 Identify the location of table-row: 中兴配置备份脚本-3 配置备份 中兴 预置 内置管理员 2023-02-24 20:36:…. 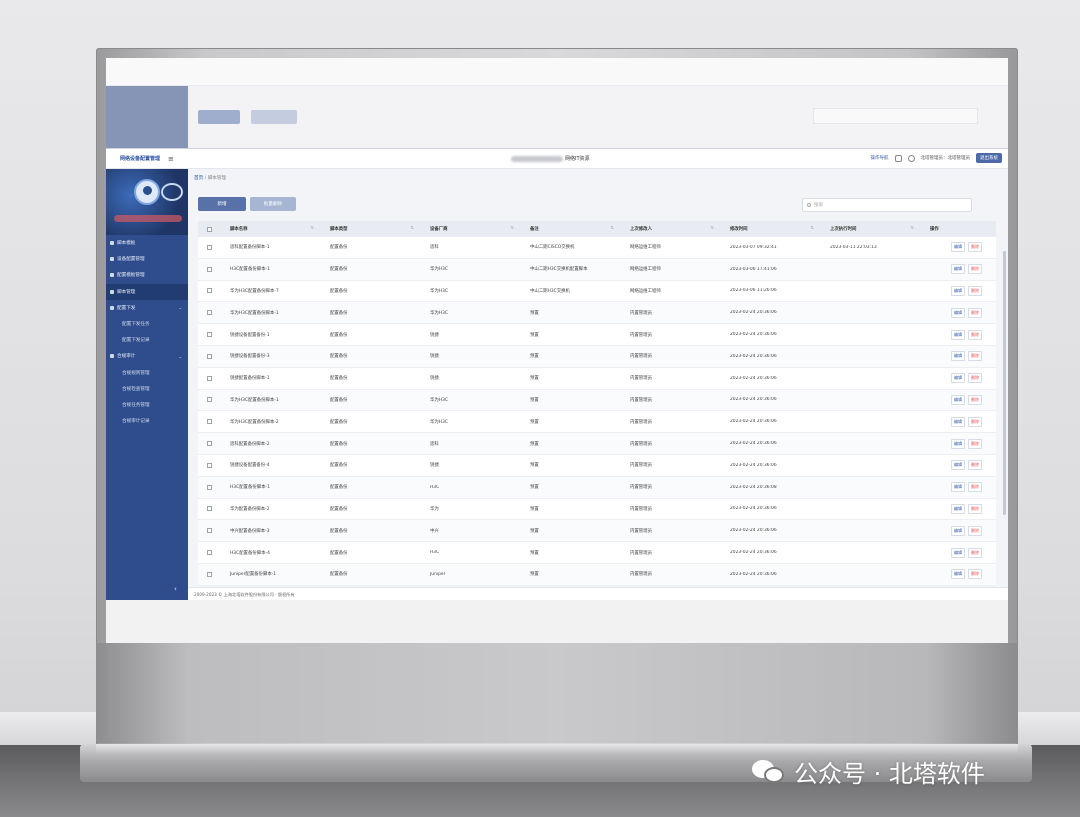
(597, 531).